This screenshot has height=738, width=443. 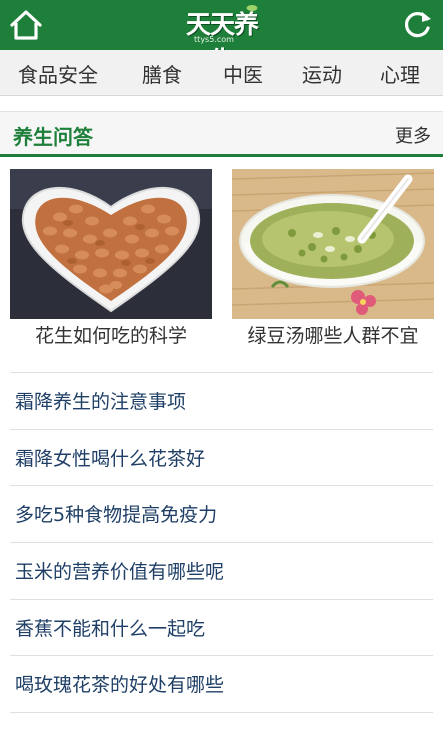 I want to click on list-item: 多吃5种食物提高免疫力, so click(x=221, y=513).